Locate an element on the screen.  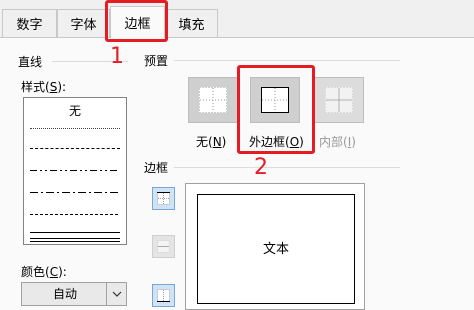
style-label: 样式(S): is located at coordinates (44, 87).